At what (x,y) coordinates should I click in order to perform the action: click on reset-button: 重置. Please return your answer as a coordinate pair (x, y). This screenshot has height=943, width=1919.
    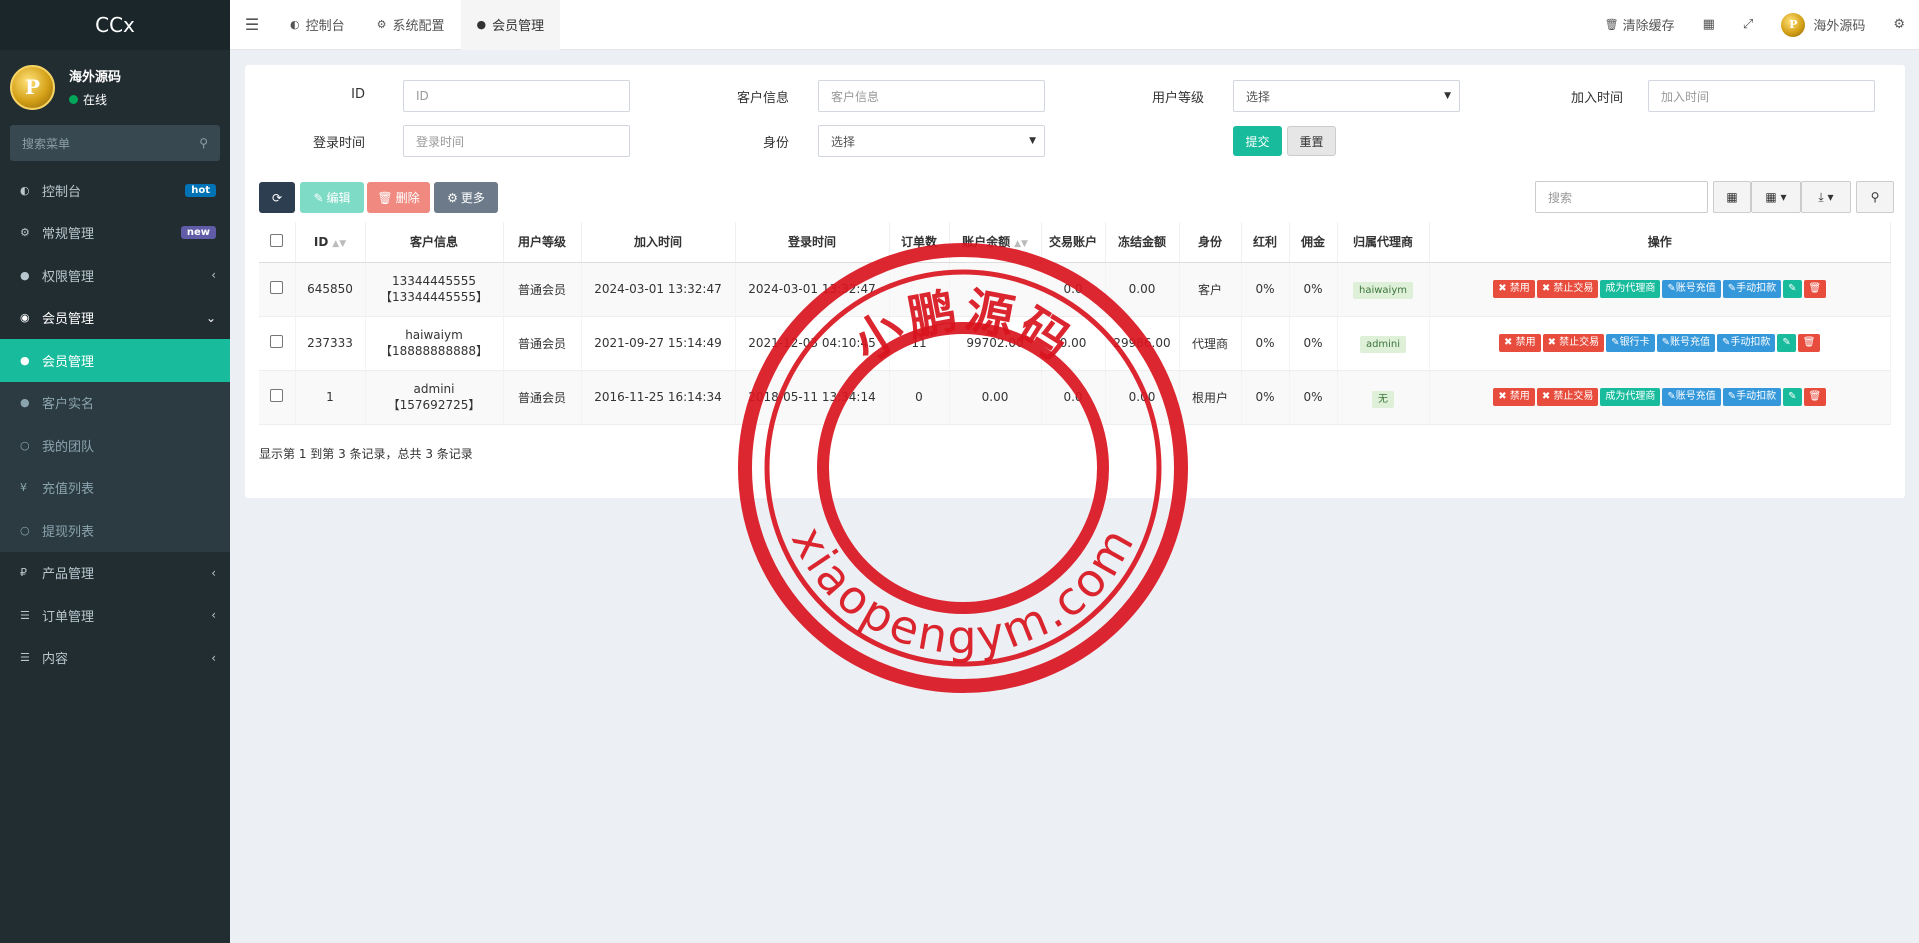
    Looking at the image, I should click on (1311, 141).